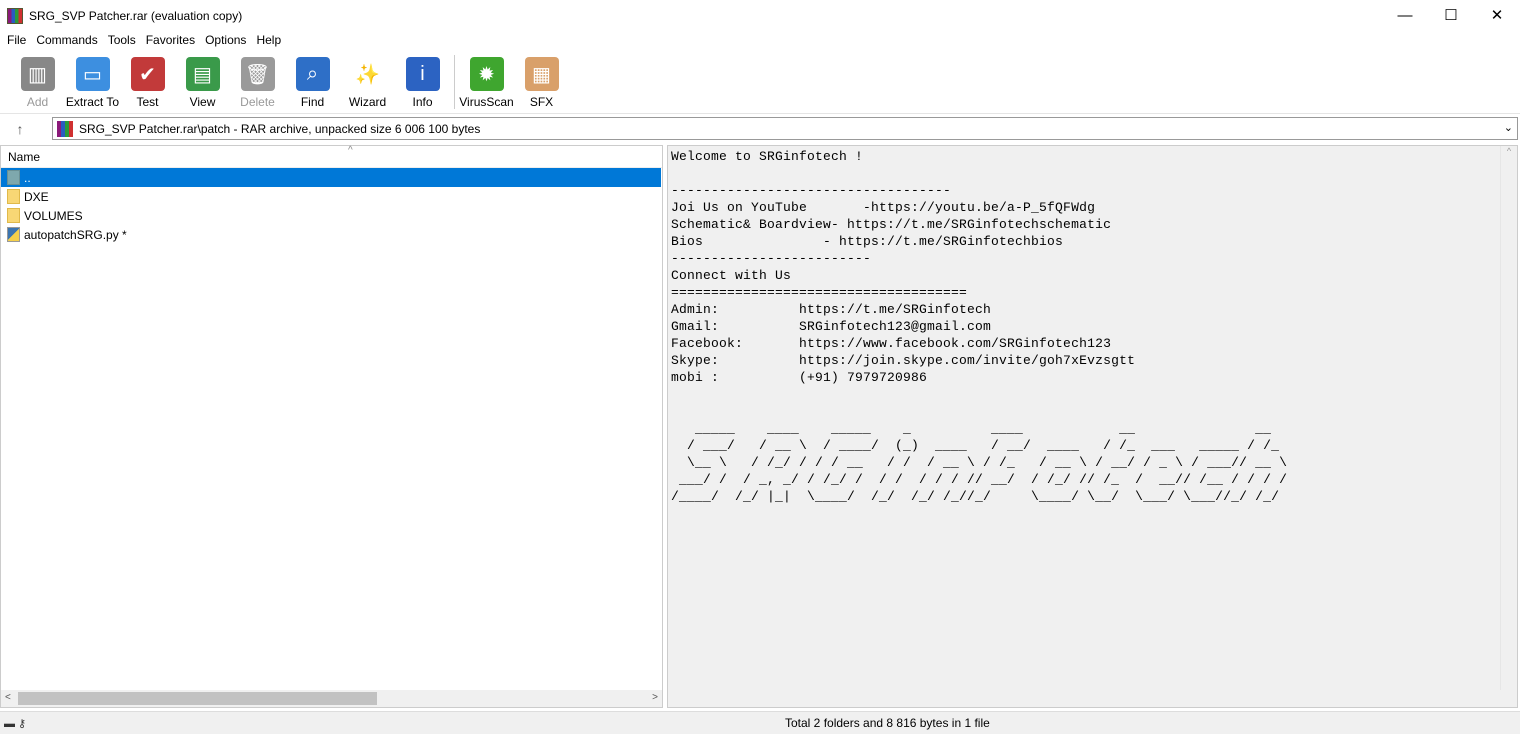  Describe the element at coordinates (312, 74) in the screenshot. I see `magnifier-icon: ⌕` at that location.